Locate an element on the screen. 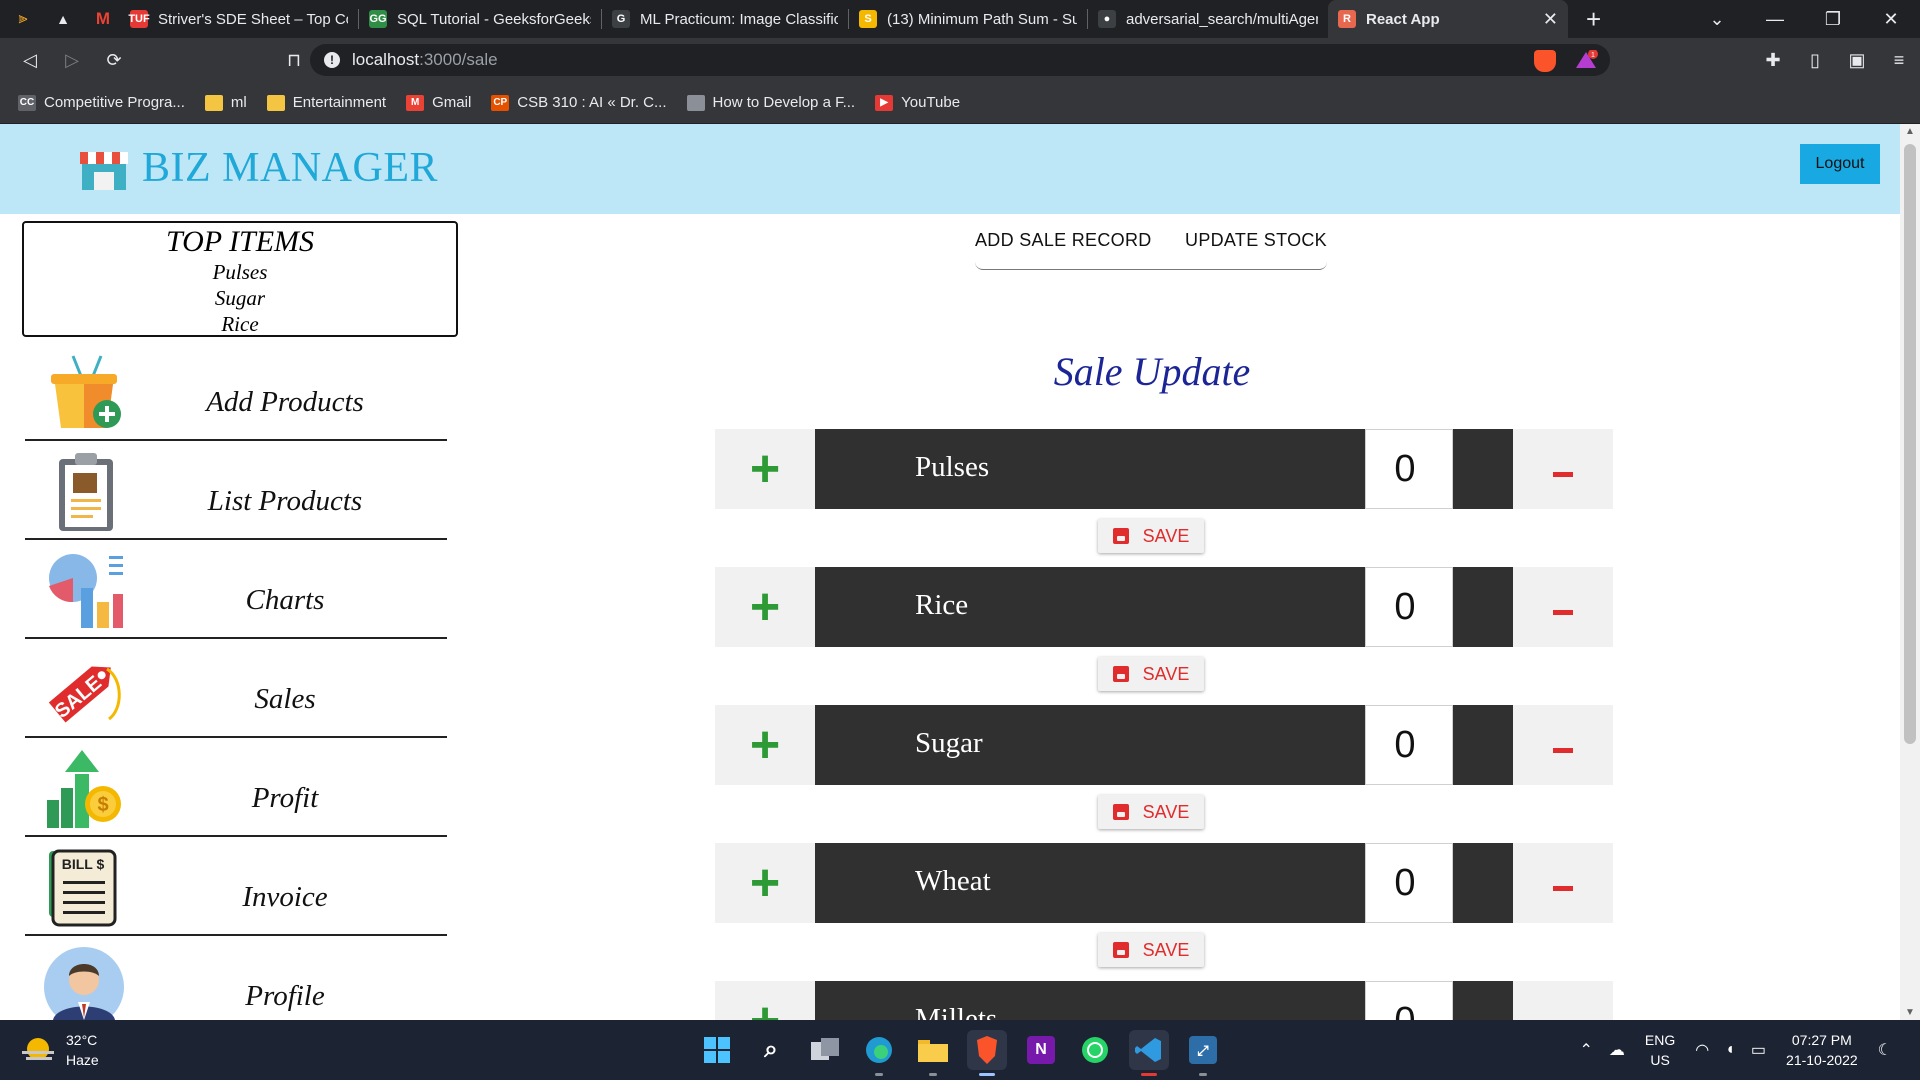  close-window-icon: ✕ is located at coordinates (1891, 19).